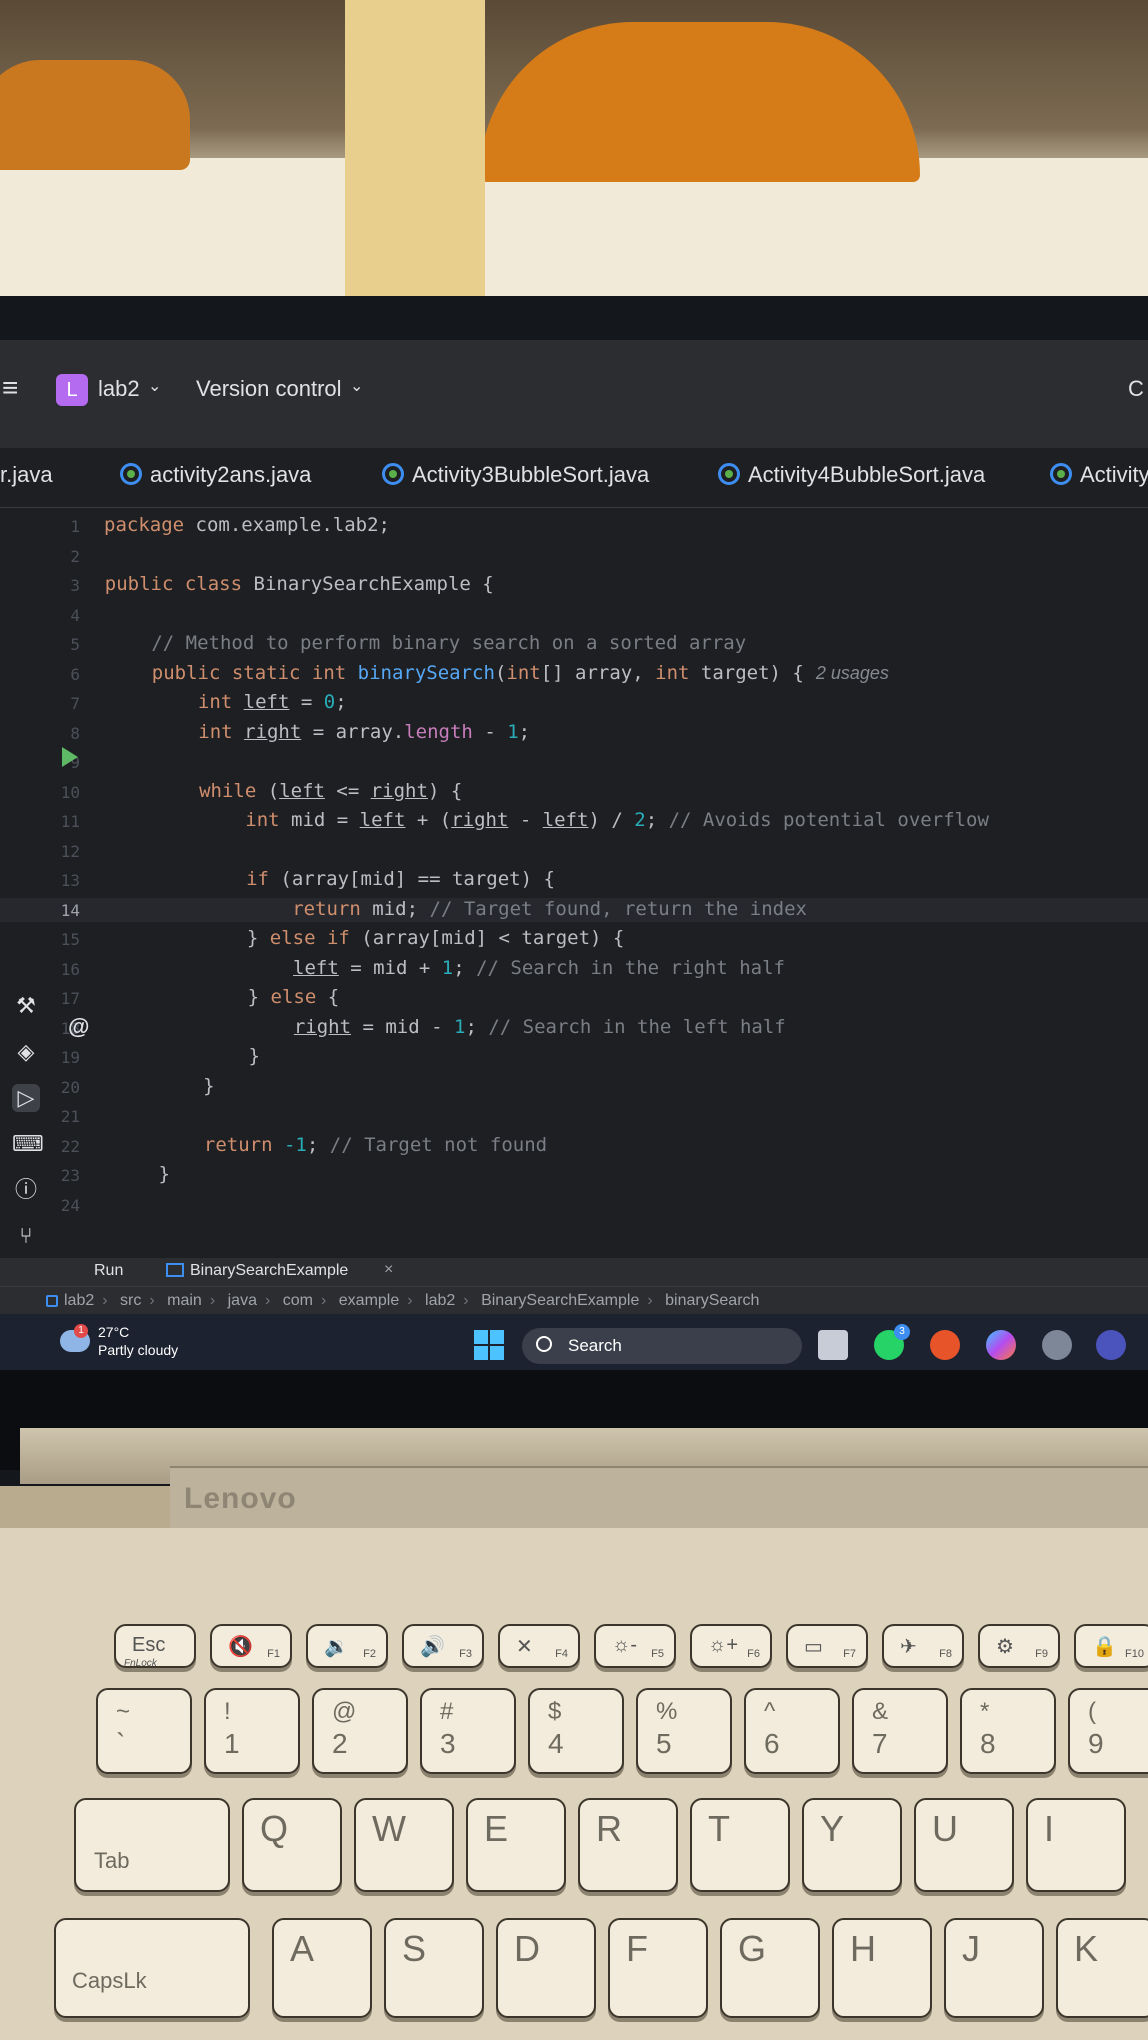  Describe the element at coordinates (40, 910) in the screenshot. I see `line-number: 14` at that location.